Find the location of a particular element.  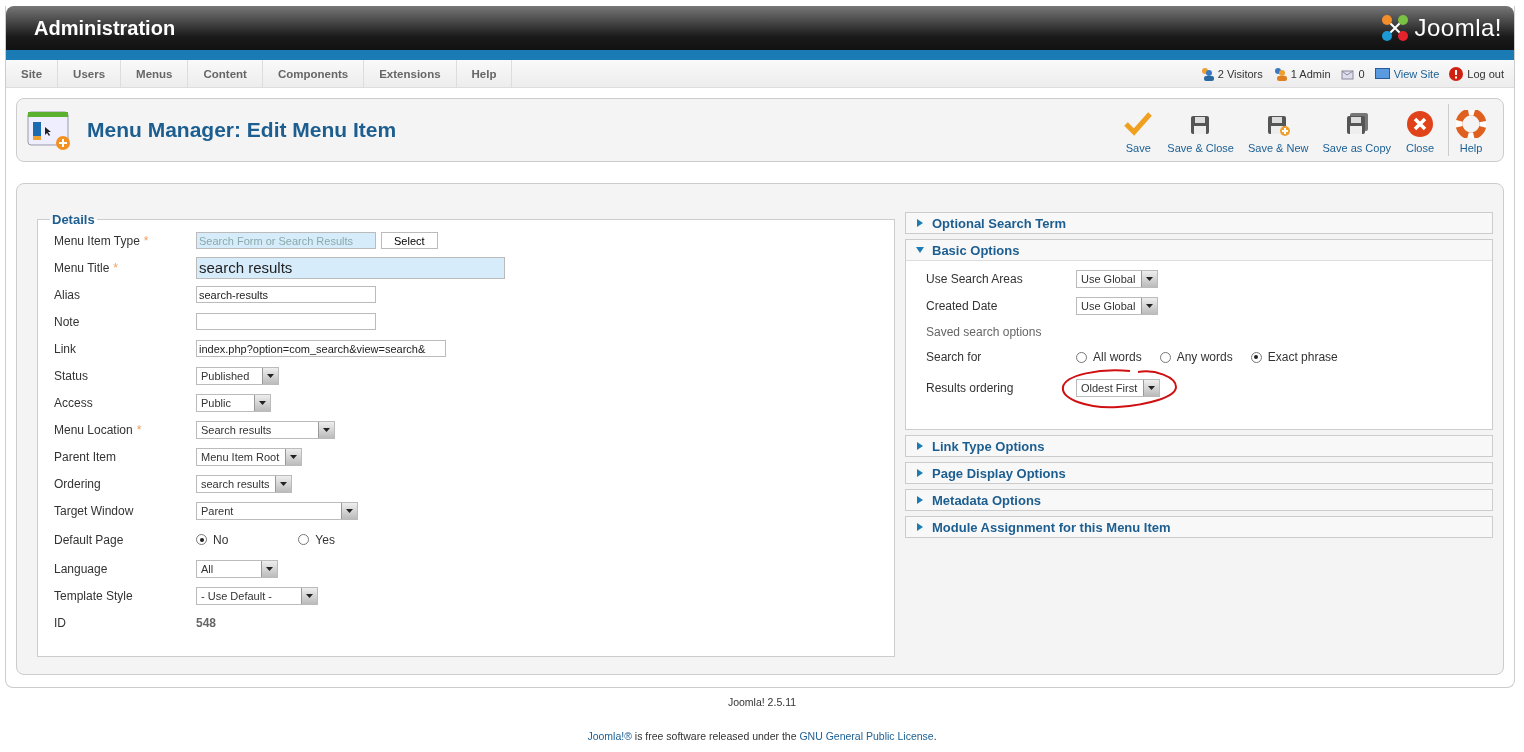

logo-text: Joomla! is located at coordinates (1458, 28).